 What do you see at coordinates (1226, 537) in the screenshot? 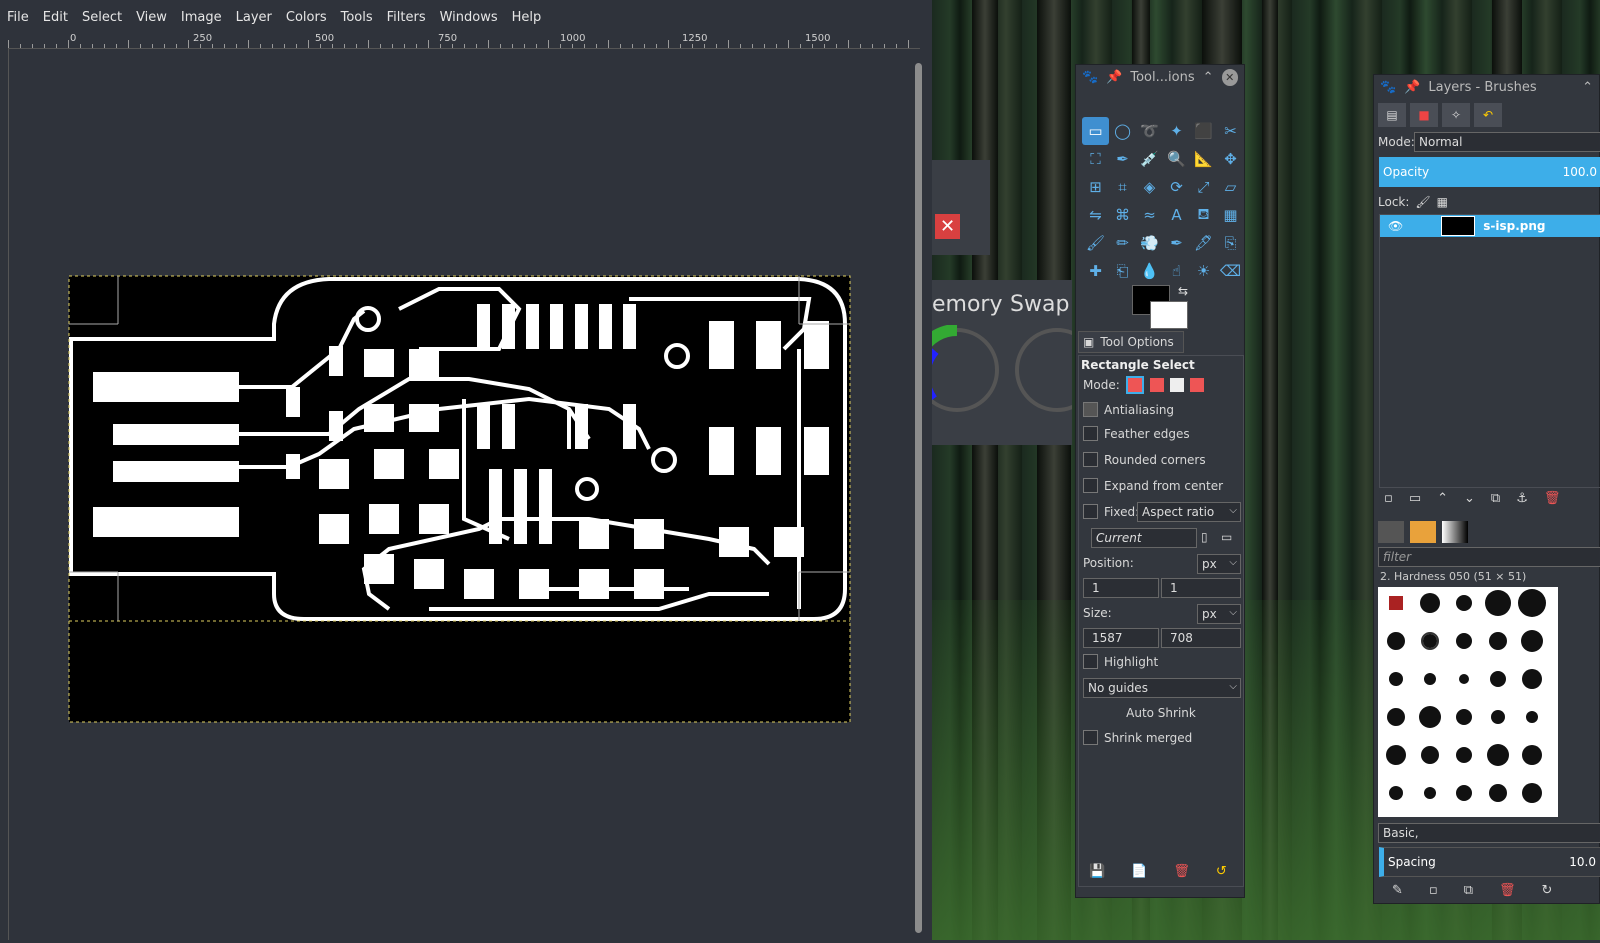
I see `landscape-icon: ▭` at bounding box center [1226, 537].